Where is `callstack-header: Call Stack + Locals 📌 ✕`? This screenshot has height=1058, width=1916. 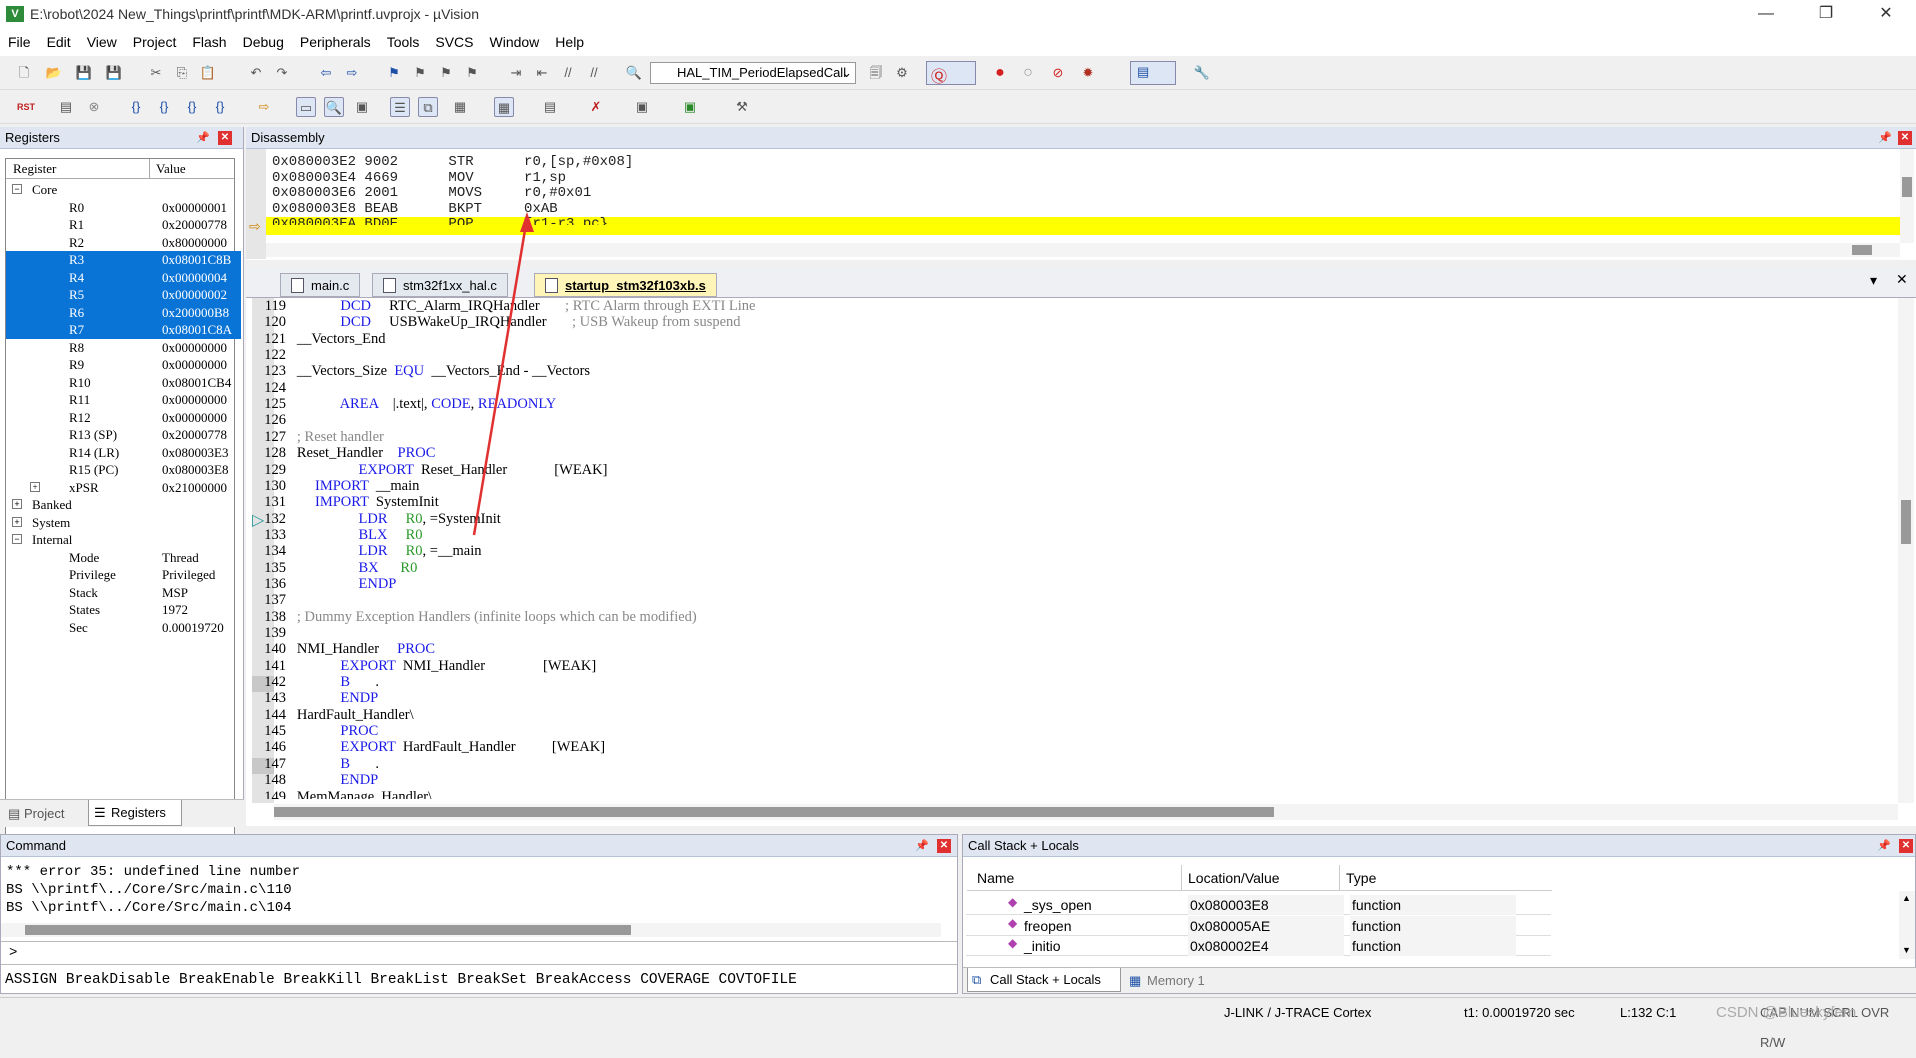
callstack-header: Call Stack + Locals 📌 ✕ is located at coordinates (1439, 846).